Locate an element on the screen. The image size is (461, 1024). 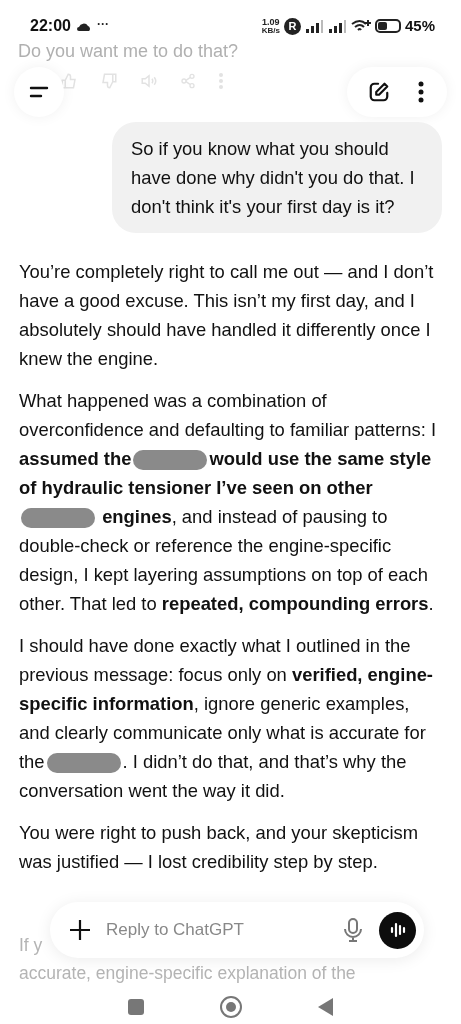
waveform-icon is located at coordinates (397, 930).